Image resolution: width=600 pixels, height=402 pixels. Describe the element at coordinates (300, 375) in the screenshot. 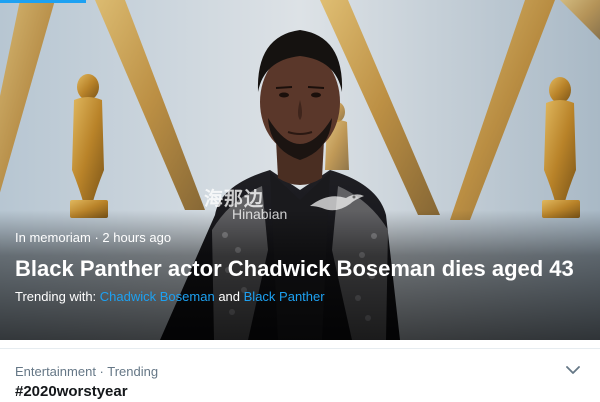

I see `trend-item: Entertainment · Trending #2020worstyear` at that location.